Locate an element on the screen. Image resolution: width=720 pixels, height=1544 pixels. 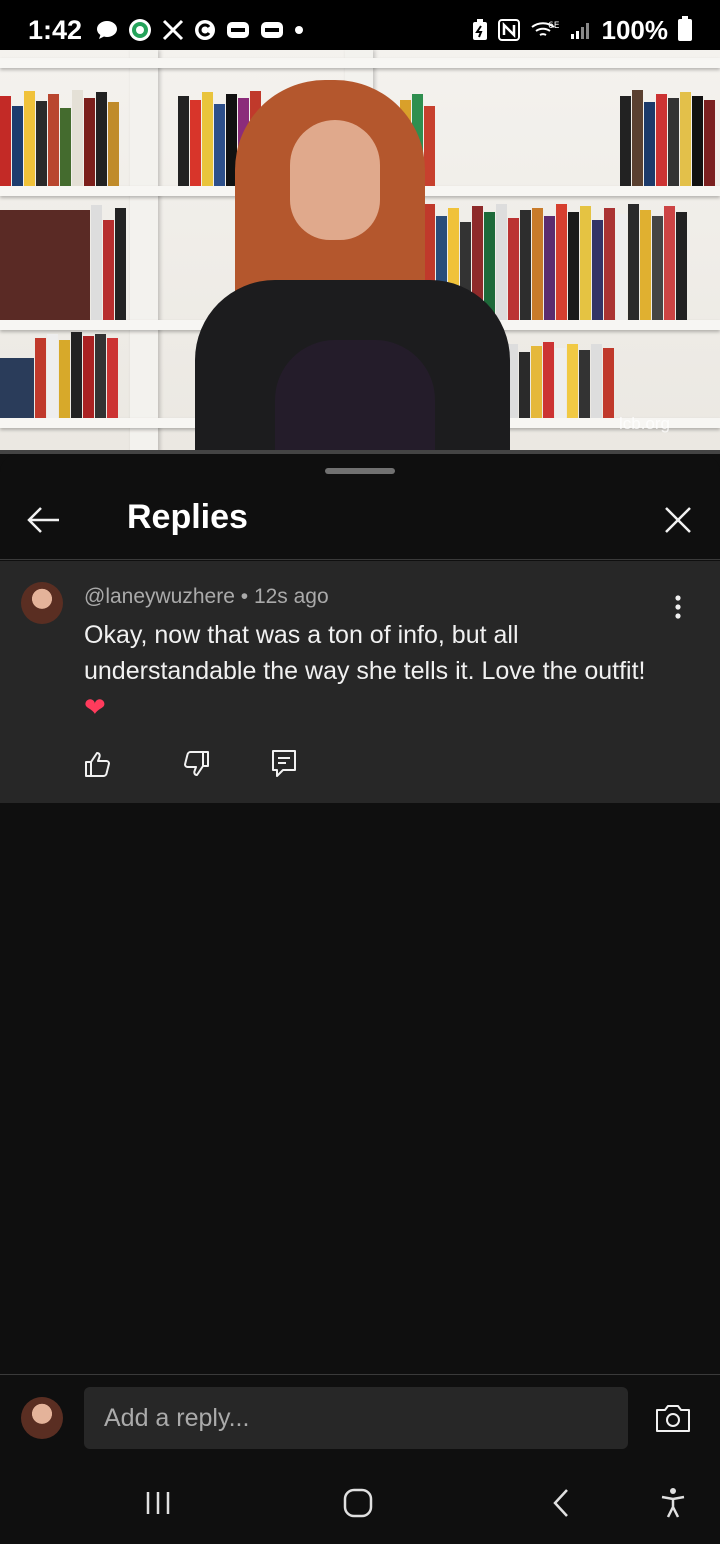
nfc-icon is located at coordinates (508, 30).